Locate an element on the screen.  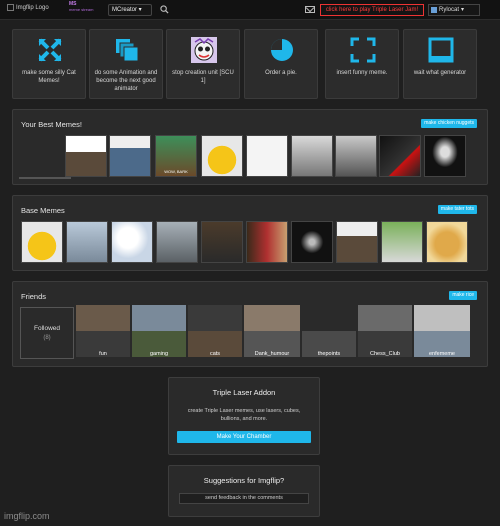
user-menu: Rylocat ▾ is located at coordinates (454, 10).